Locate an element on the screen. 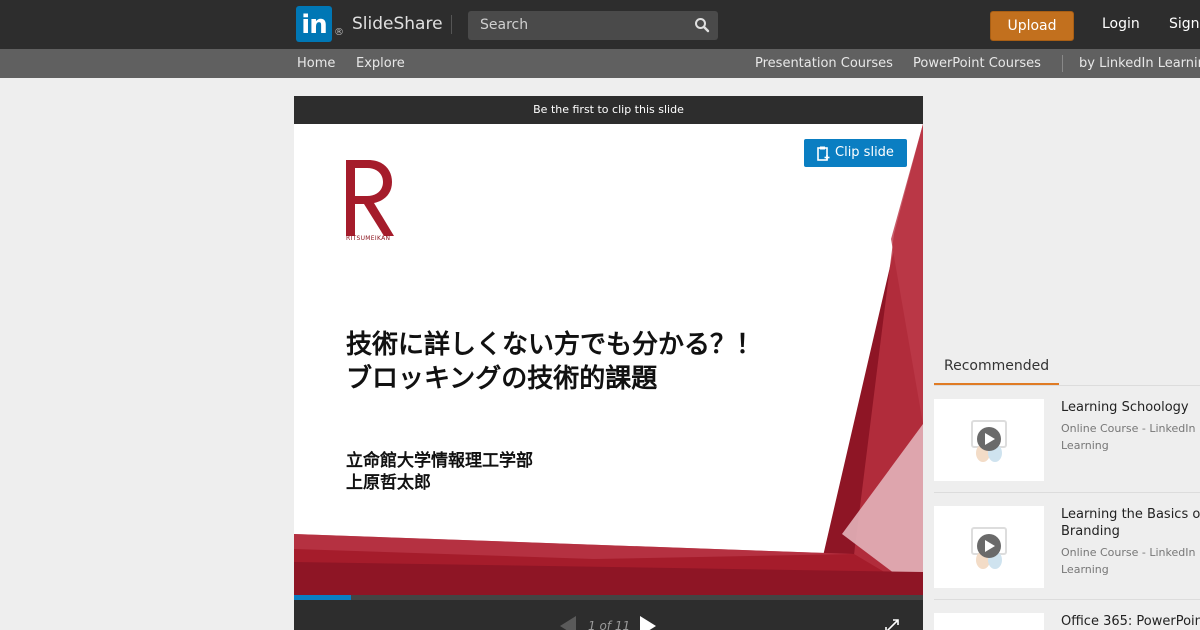  tab-recommended-label: Recommended is located at coordinates (997, 366).